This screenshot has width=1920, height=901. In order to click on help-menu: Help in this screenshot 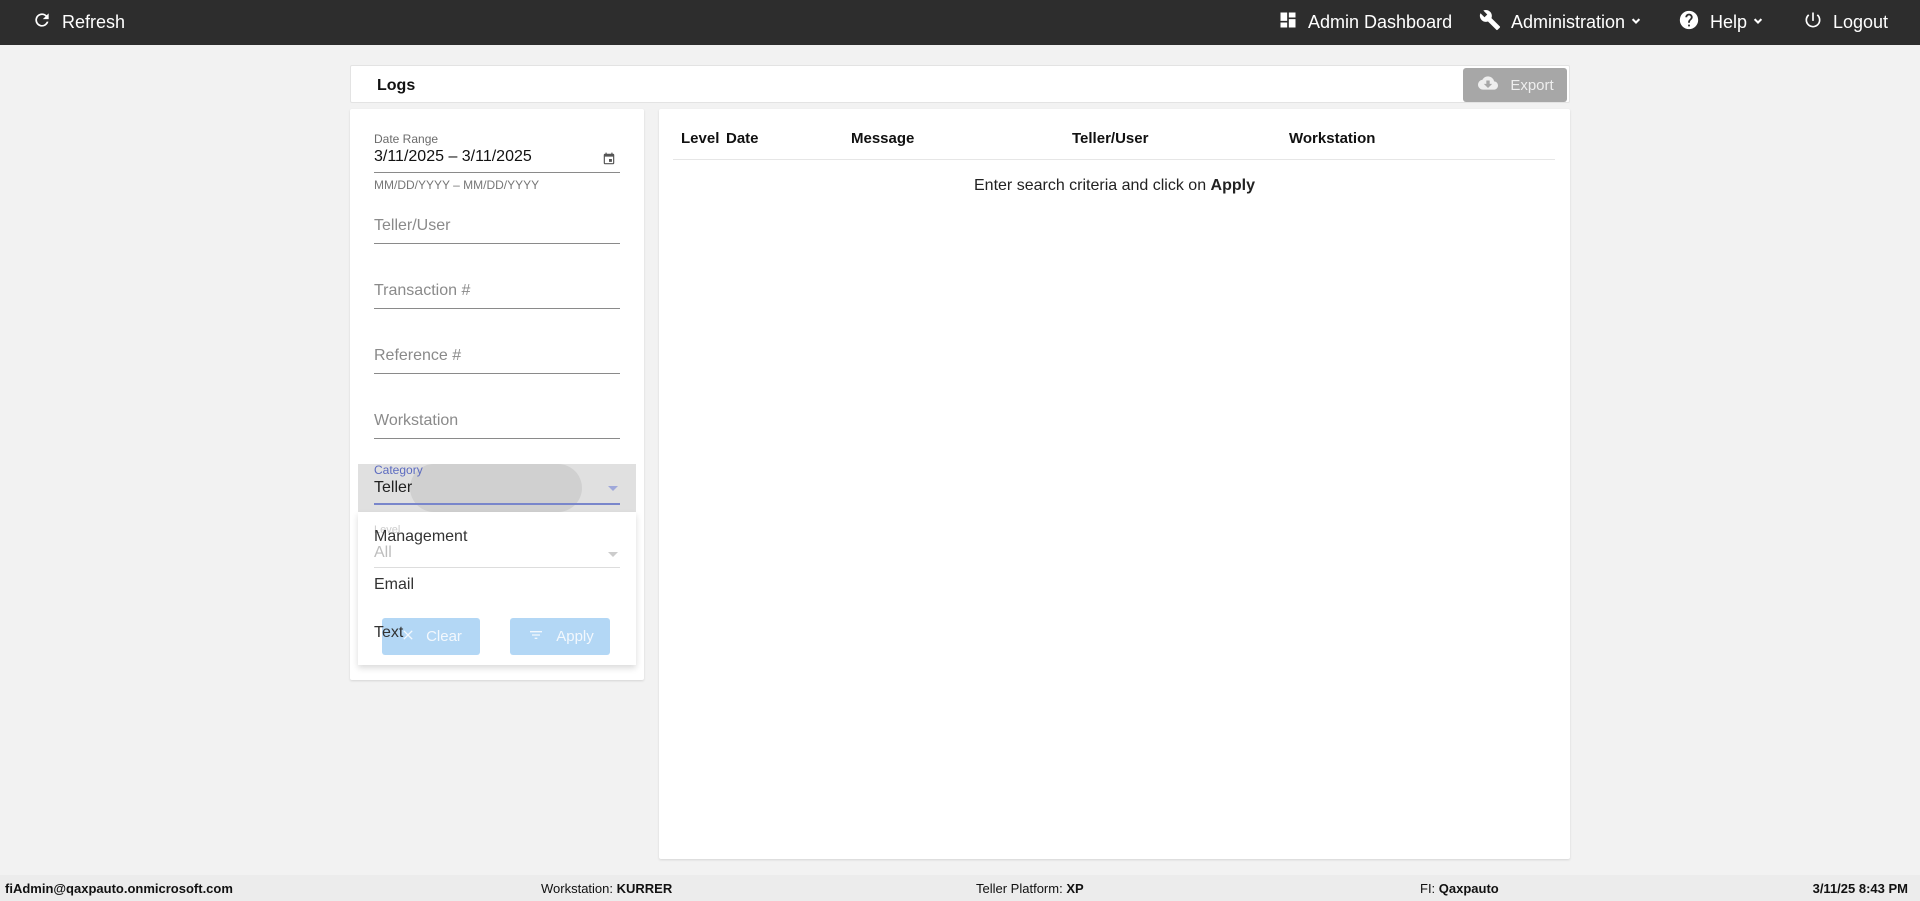, I will do `click(1721, 22)`.